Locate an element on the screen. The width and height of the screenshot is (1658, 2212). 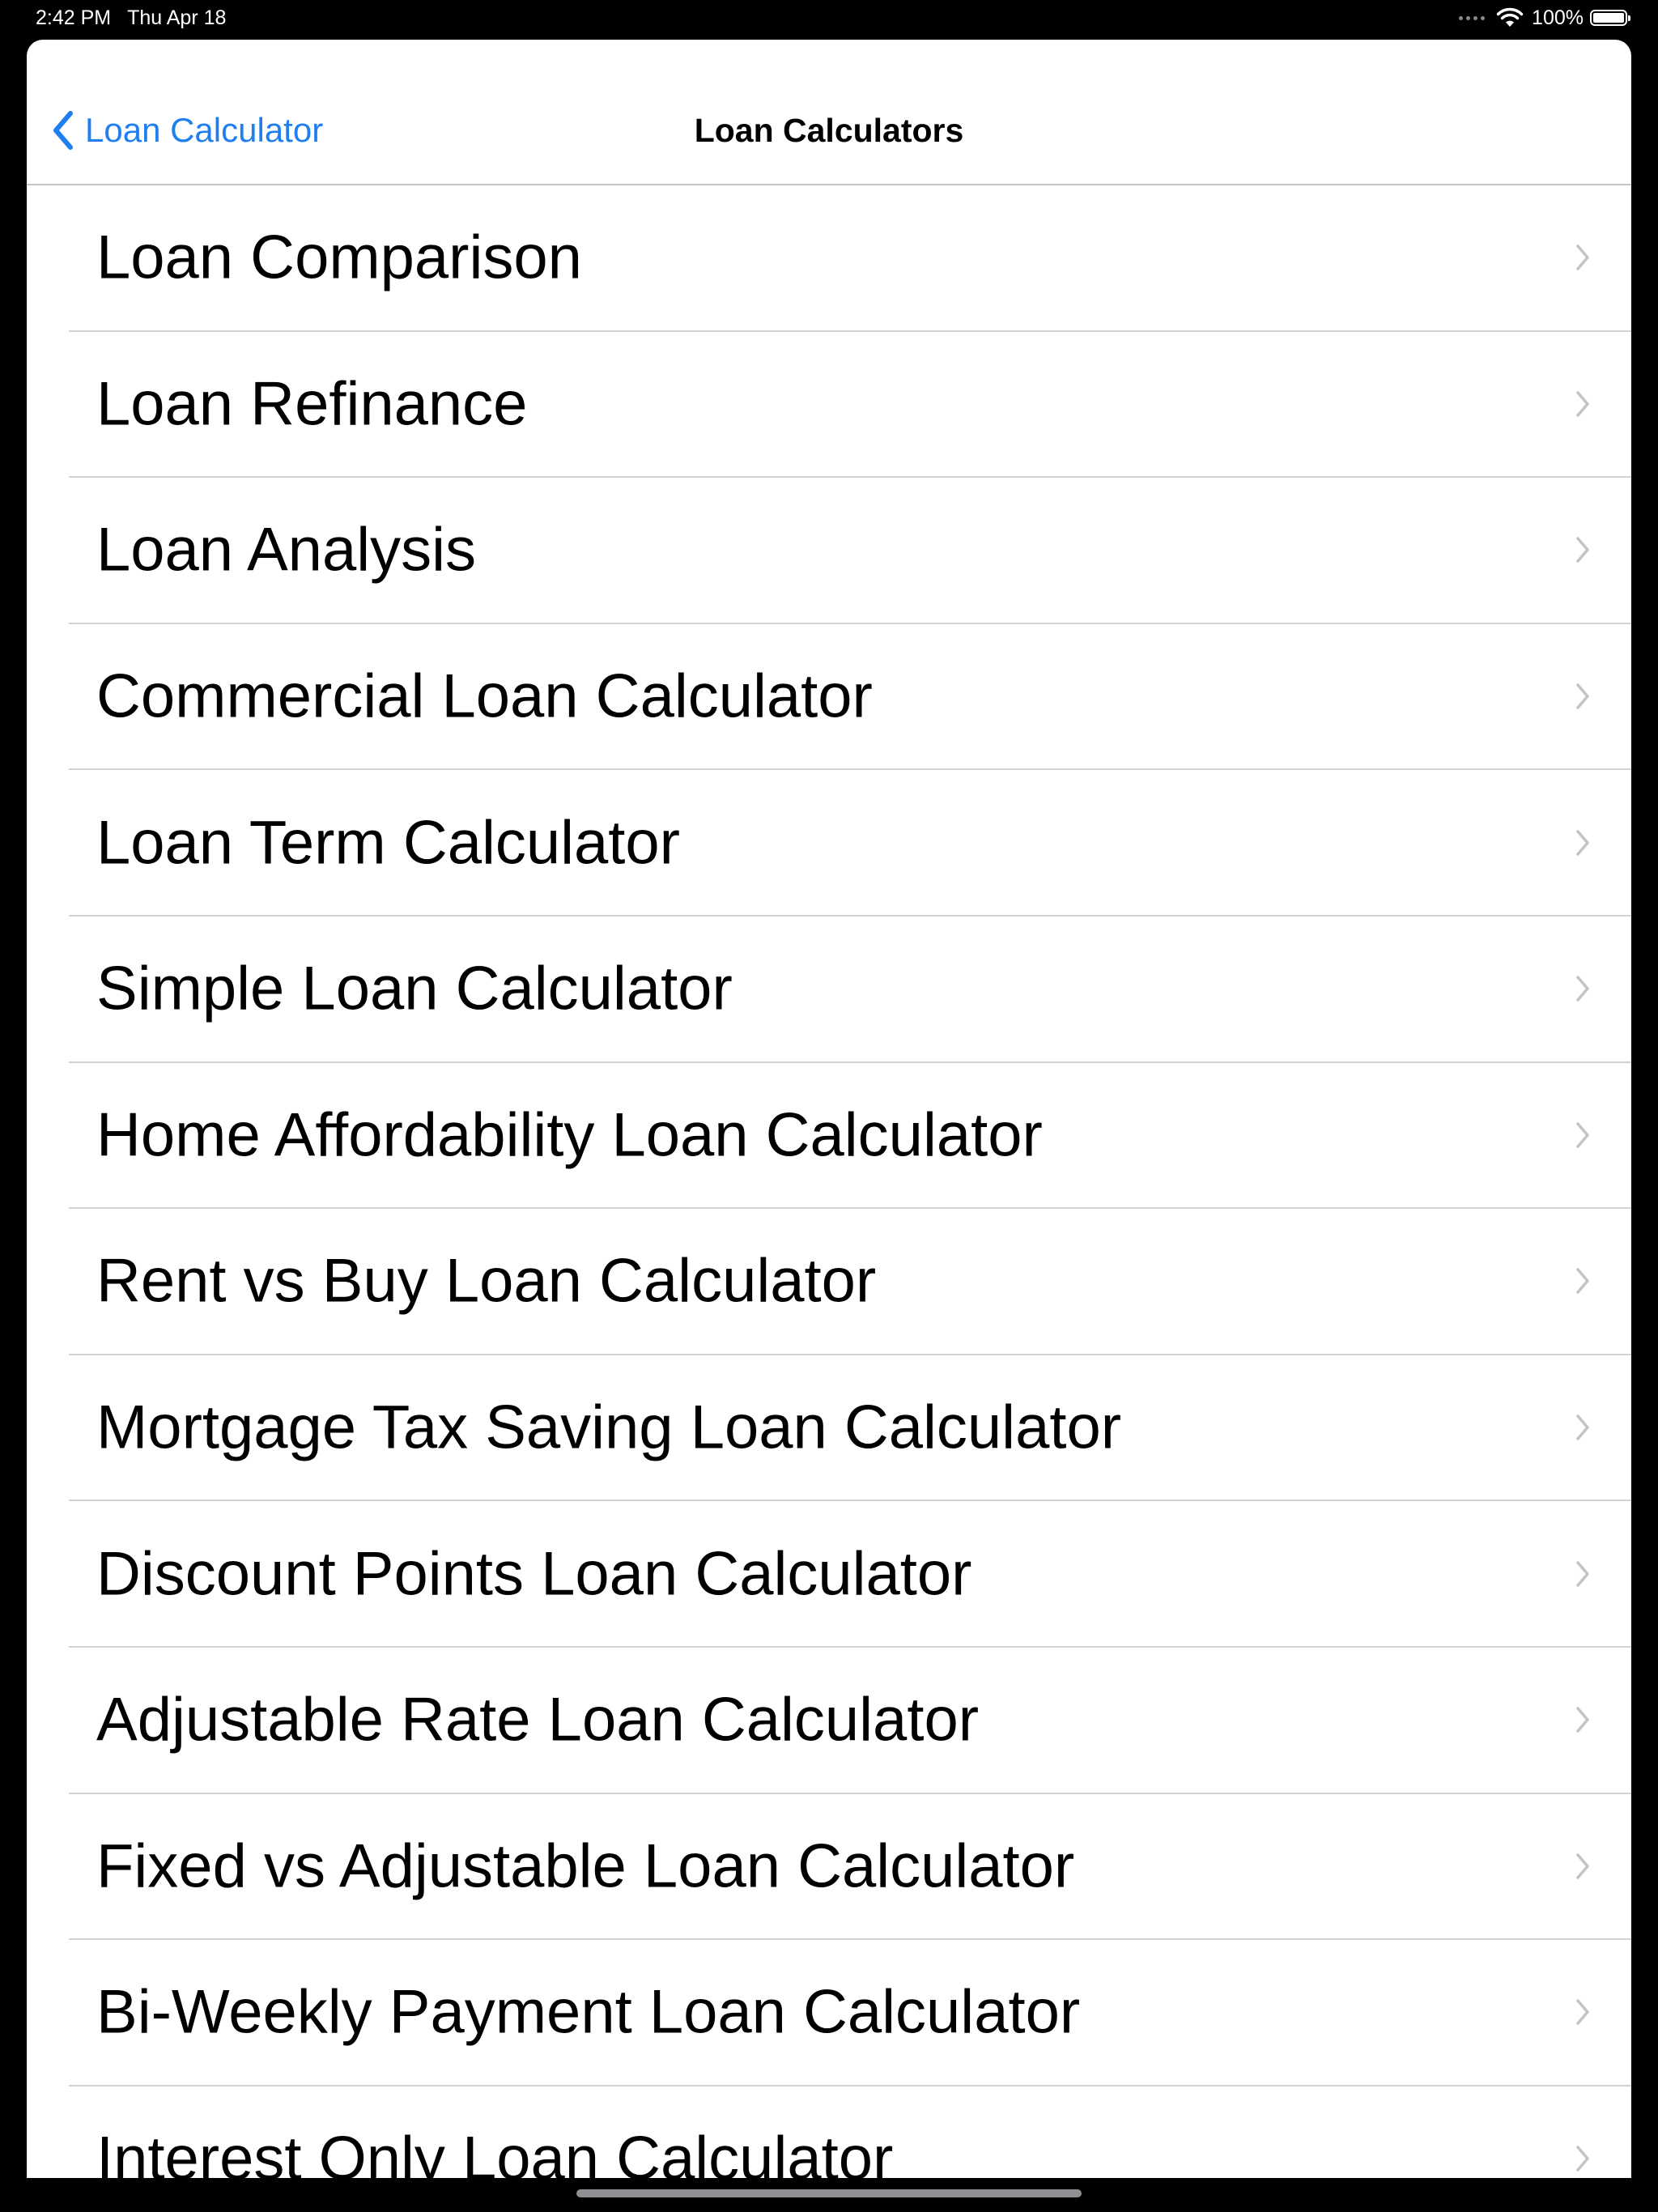
list-item: Adjustable Rate Loan Calculator is located at coordinates (850, 1721).